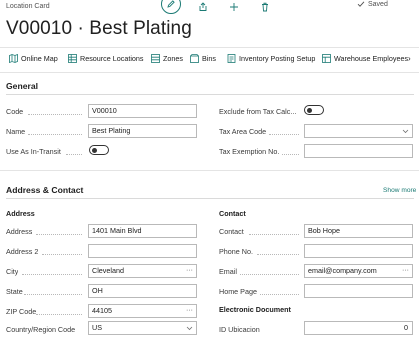  I want to click on zip-code-dots, so click(59, 314).